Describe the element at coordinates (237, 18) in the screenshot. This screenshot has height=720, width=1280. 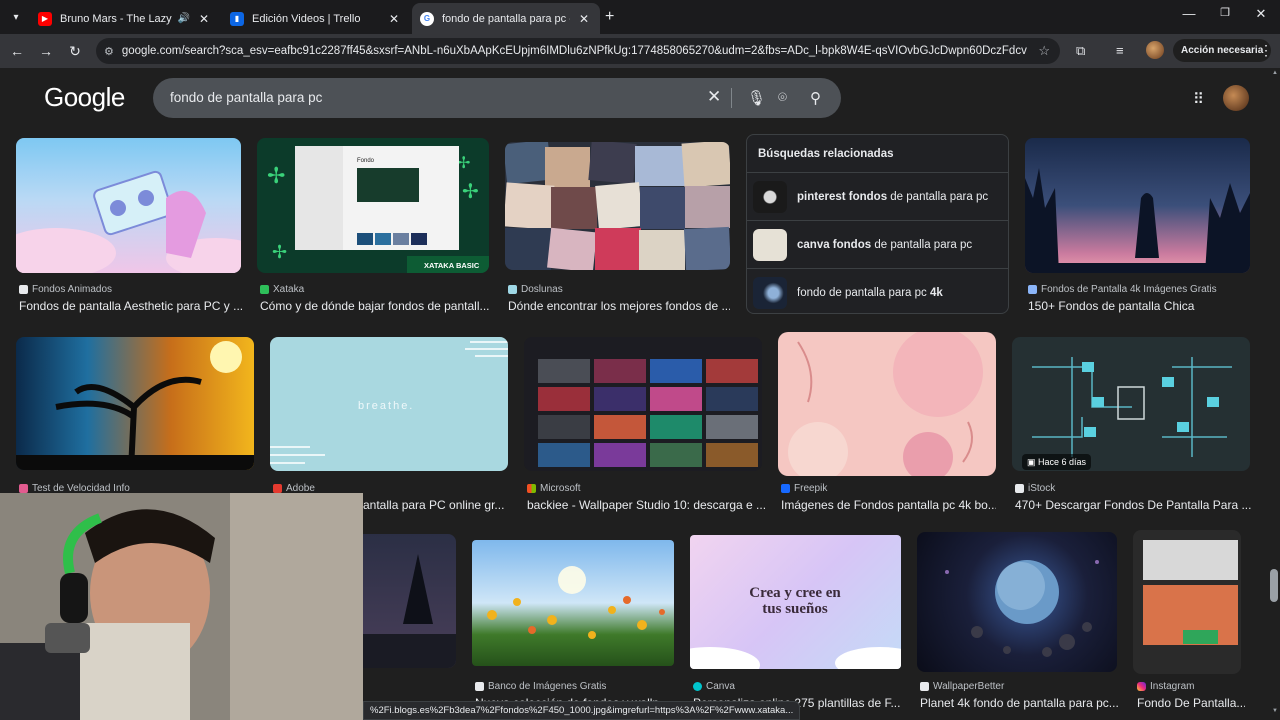
I see `trello-icon: ▮` at that location.